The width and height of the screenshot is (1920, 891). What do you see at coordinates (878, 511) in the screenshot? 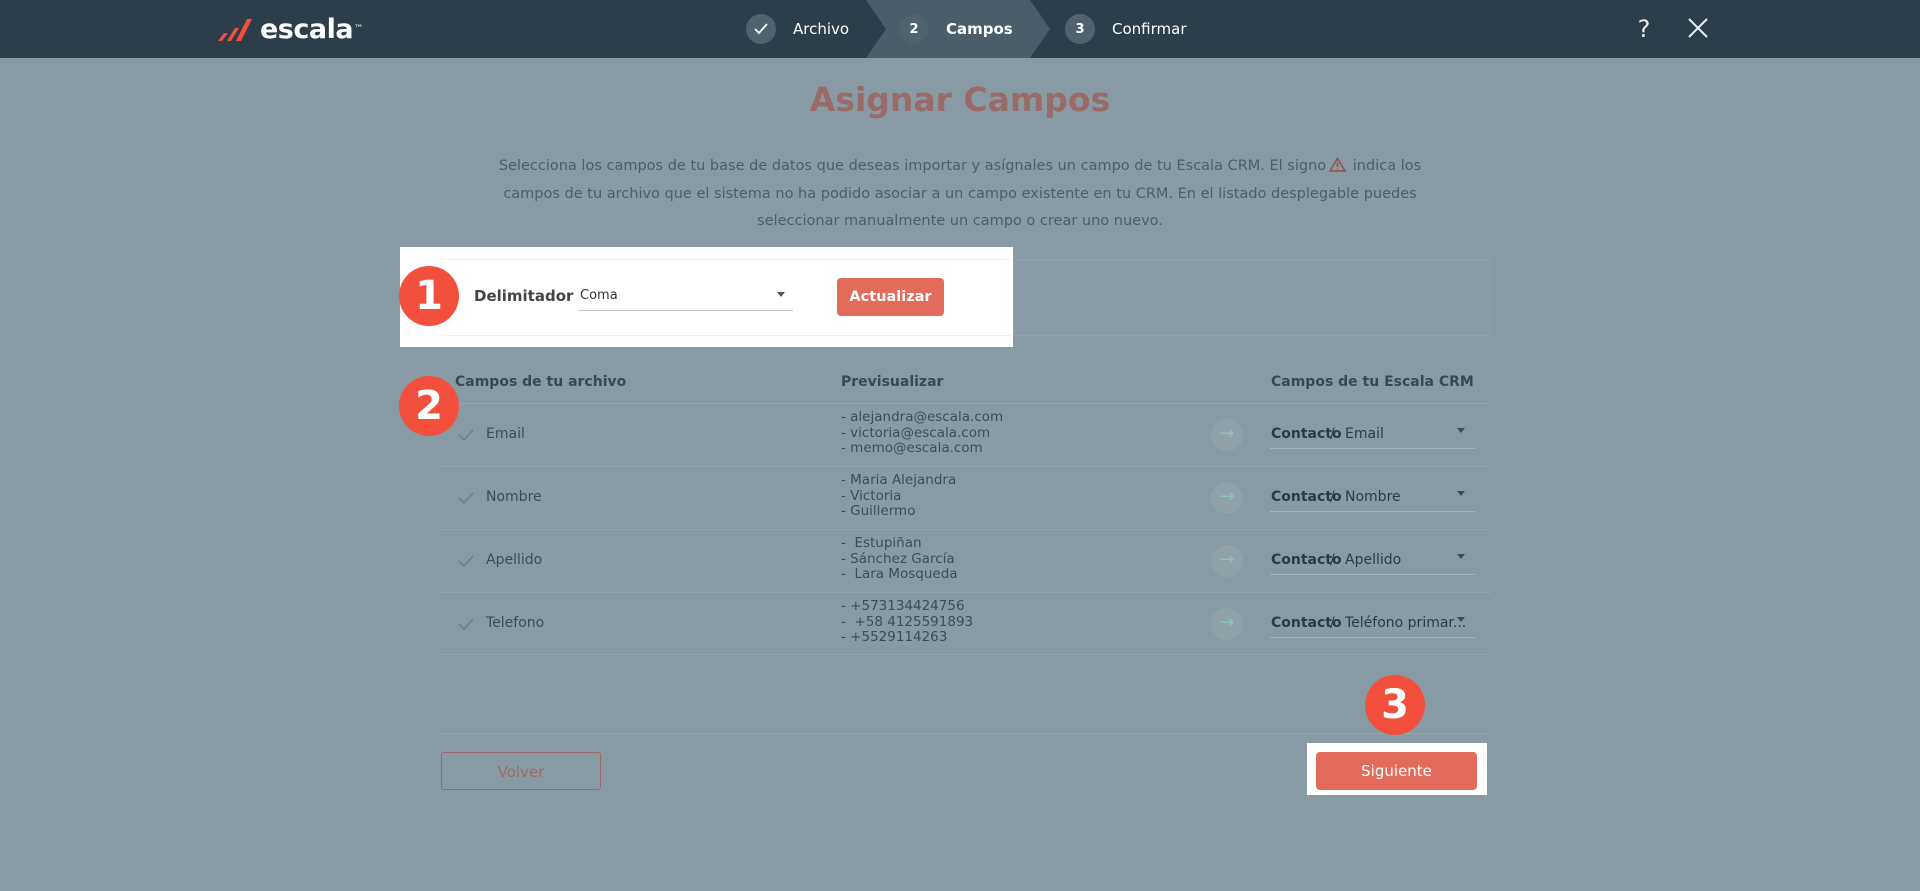
I see `preview-line: - Guillermo` at bounding box center [878, 511].